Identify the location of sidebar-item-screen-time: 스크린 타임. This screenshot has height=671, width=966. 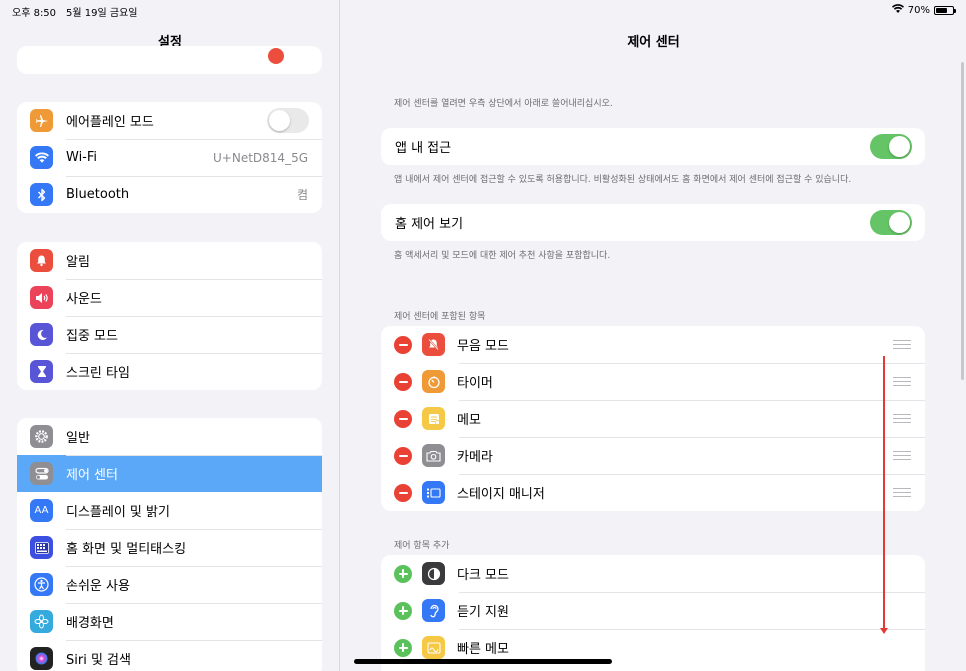
(169, 371).